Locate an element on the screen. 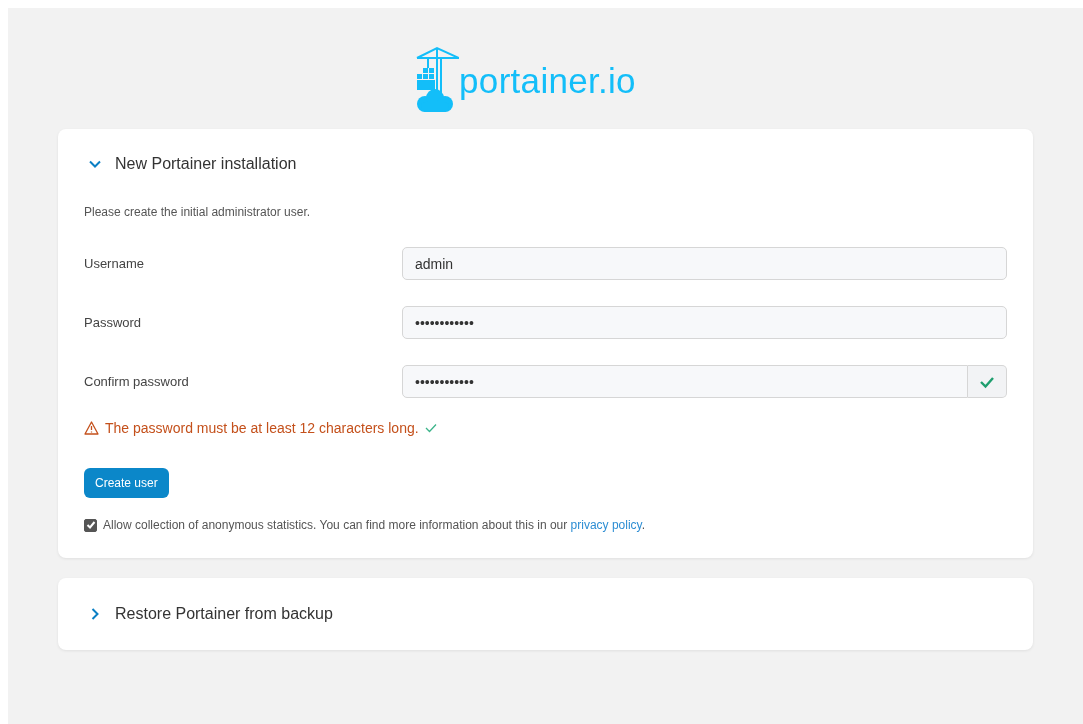 The image size is (1083, 724). privacy-policy-link: privacy policy is located at coordinates (606, 525).